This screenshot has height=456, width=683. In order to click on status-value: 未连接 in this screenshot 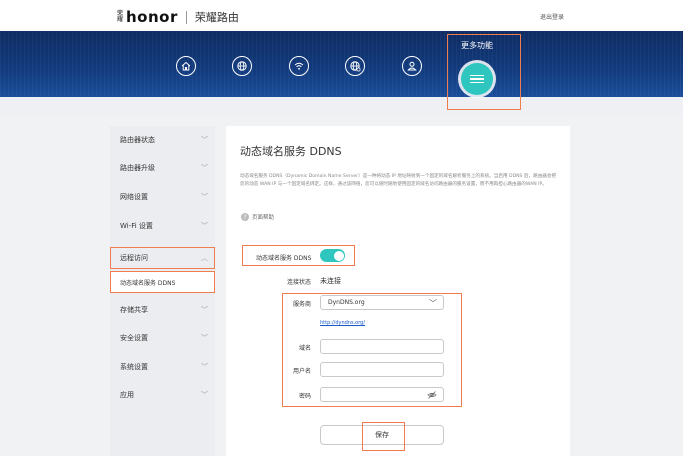, I will do `click(330, 281)`.